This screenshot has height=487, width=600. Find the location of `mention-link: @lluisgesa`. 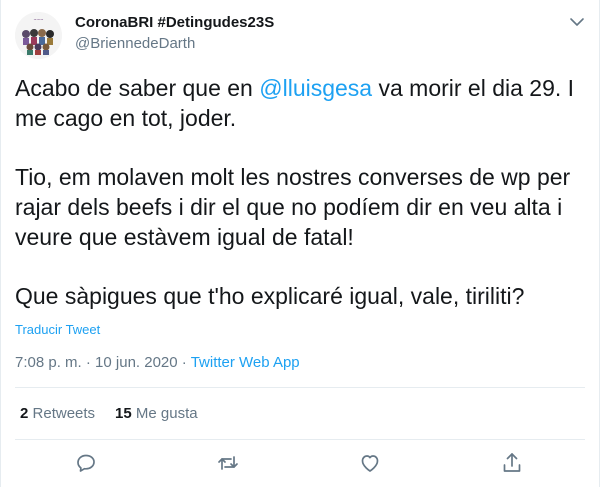

mention-link: @lluisgesa is located at coordinates (315, 88).